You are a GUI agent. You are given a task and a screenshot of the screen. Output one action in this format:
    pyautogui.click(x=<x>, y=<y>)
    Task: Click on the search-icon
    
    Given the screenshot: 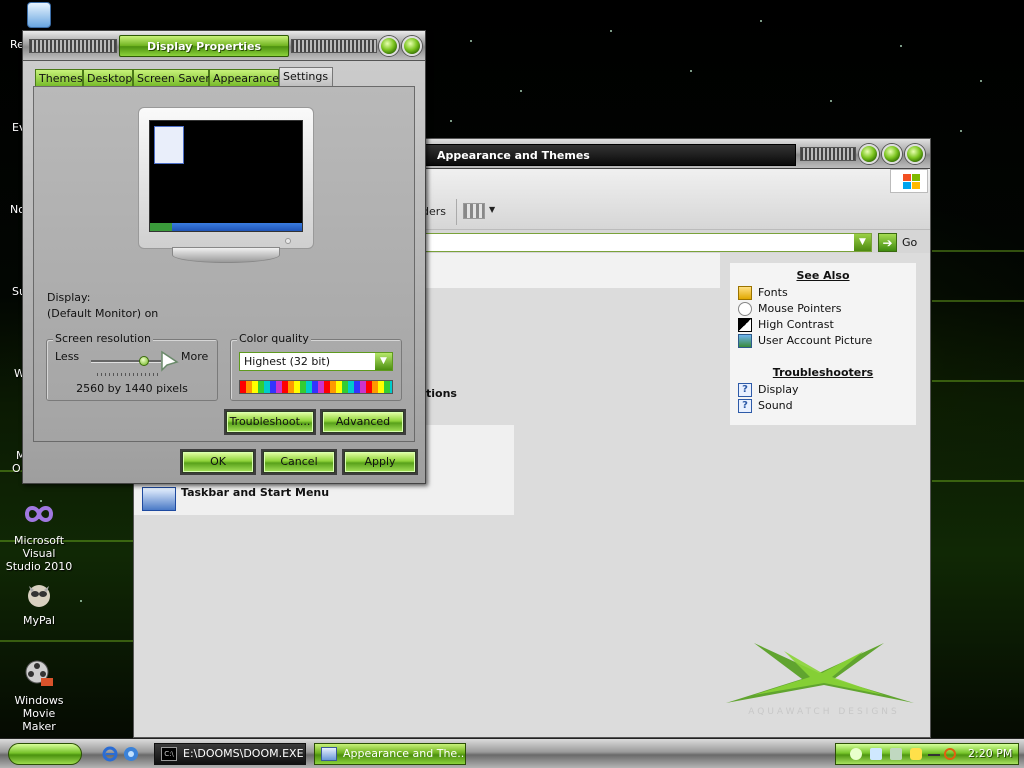 What is the action you would take?
    pyautogui.click(x=950, y=754)
    